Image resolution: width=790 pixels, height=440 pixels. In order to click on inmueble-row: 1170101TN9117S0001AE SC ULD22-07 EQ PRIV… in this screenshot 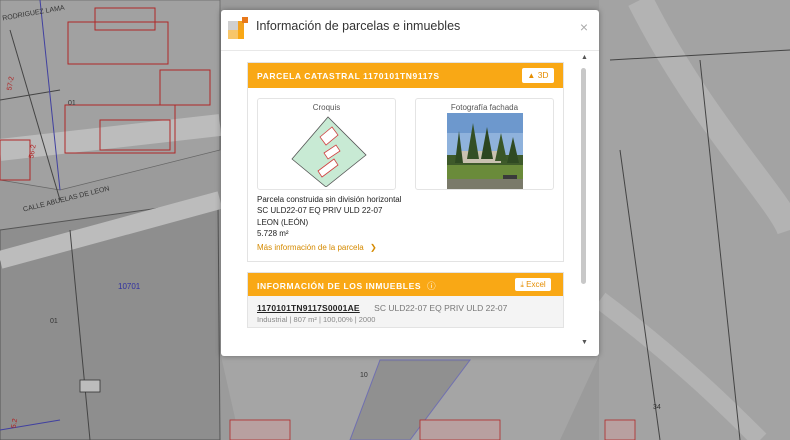, I will do `click(382, 308)`.